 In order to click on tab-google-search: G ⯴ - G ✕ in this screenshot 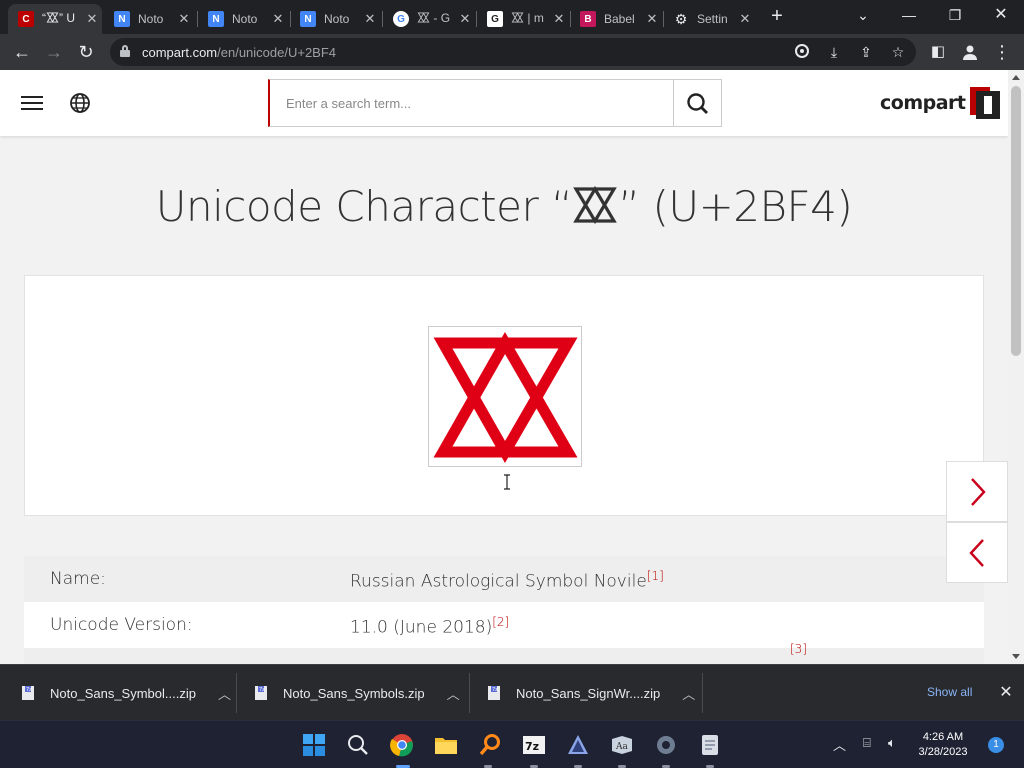, I will do `click(429, 19)`.